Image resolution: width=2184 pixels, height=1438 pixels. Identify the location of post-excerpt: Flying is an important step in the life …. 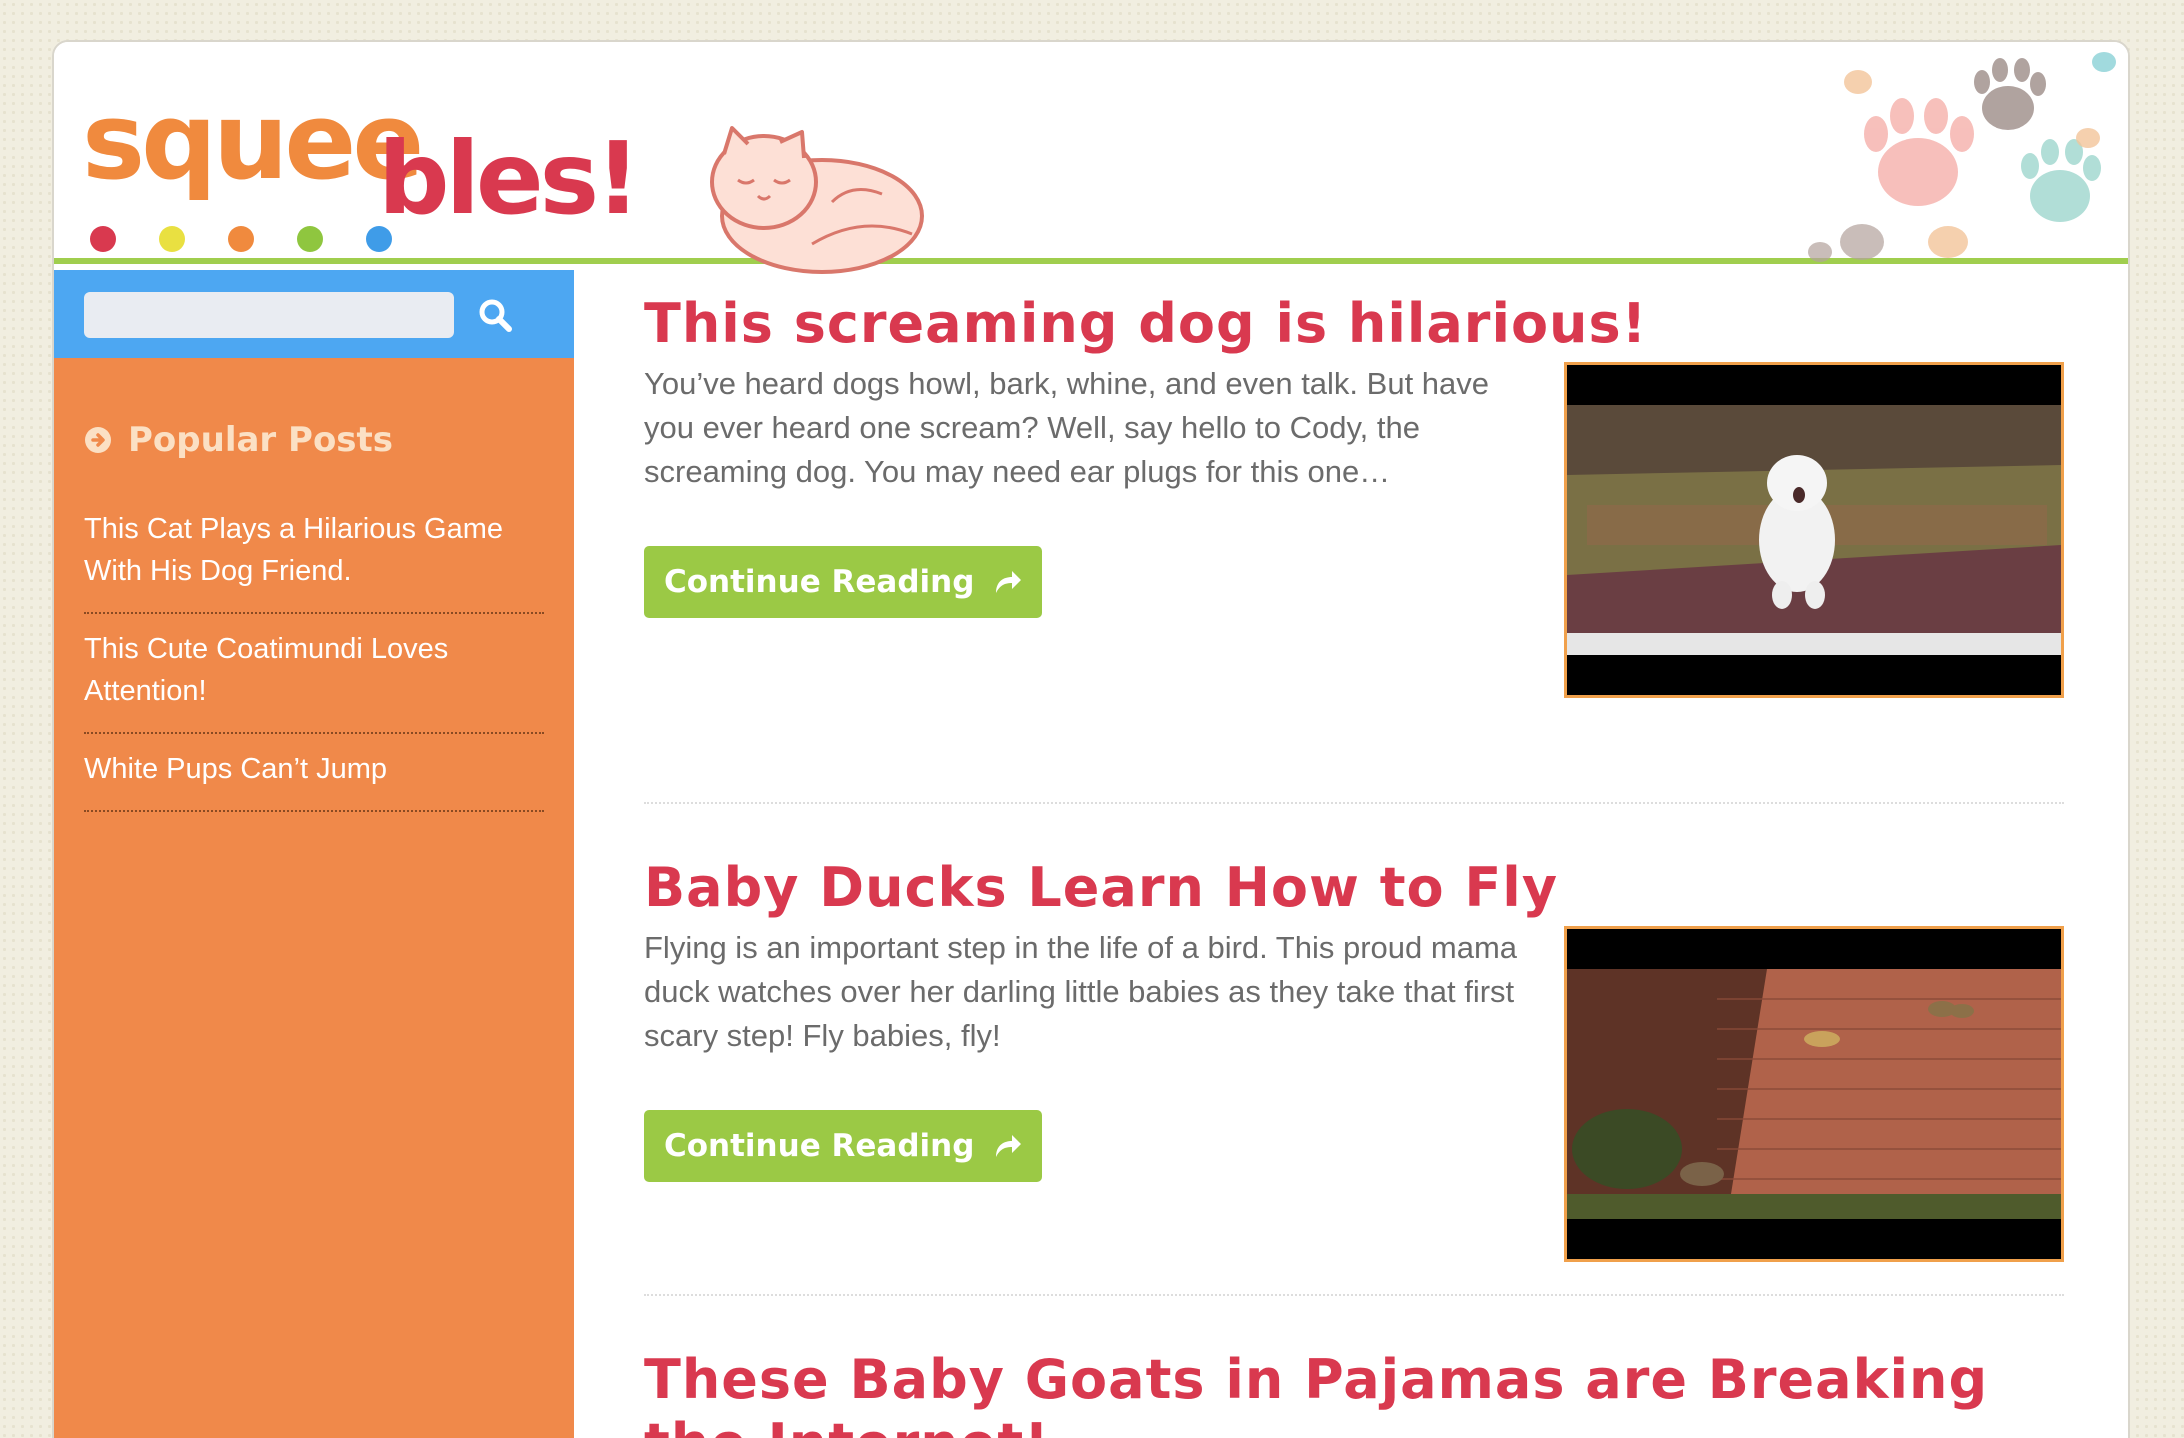
(1081, 991).